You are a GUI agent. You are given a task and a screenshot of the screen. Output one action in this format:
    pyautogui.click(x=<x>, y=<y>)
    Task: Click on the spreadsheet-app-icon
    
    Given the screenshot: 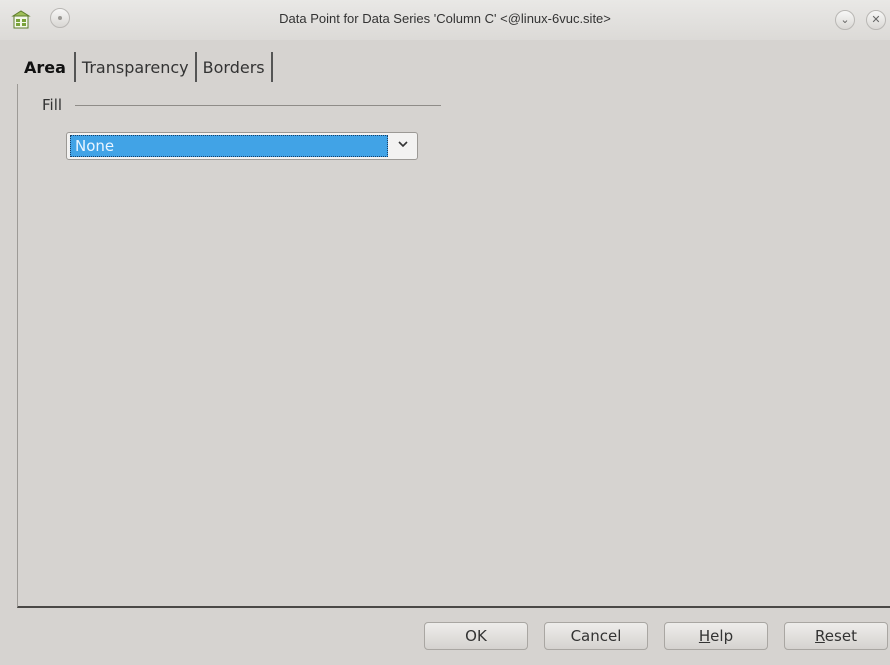 What is the action you would take?
    pyautogui.click(x=21, y=19)
    